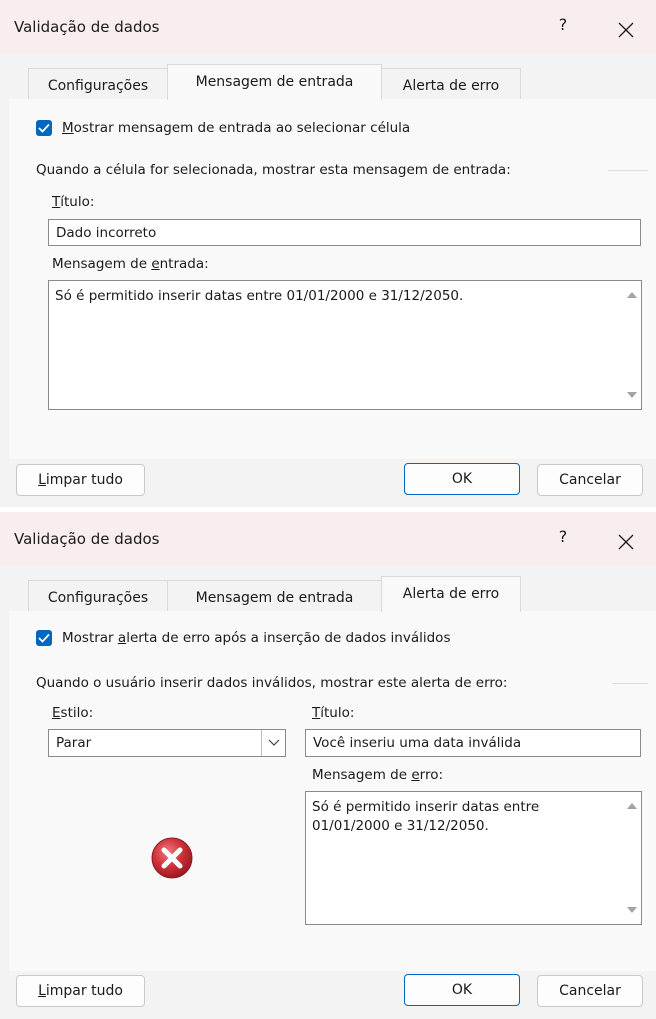 Image resolution: width=656 pixels, height=1019 pixels. What do you see at coordinates (73, 713) in the screenshot?
I see `estilo-label: Estilo:` at bounding box center [73, 713].